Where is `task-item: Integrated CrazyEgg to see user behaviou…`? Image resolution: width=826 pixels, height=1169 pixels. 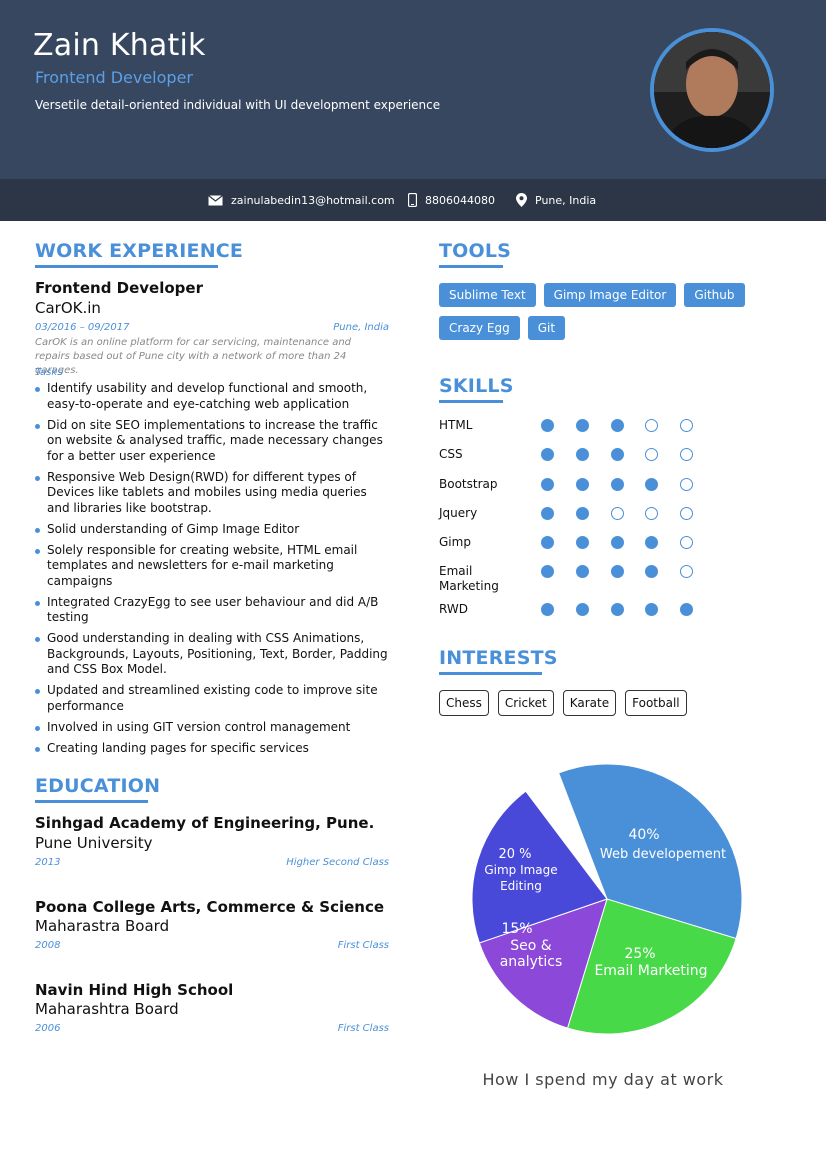 task-item: Integrated CrazyEgg to see user behaviou… is located at coordinates (212, 610).